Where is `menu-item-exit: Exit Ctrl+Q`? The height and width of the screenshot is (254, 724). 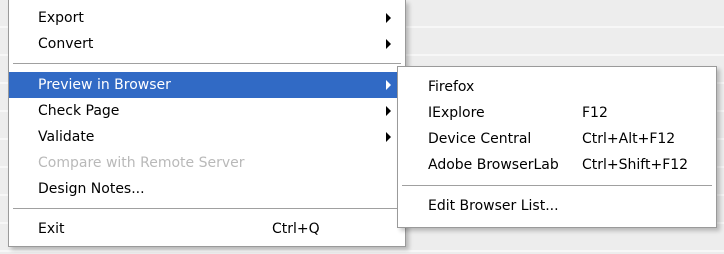
menu-item-exit: Exit Ctrl+Q is located at coordinates (207, 229).